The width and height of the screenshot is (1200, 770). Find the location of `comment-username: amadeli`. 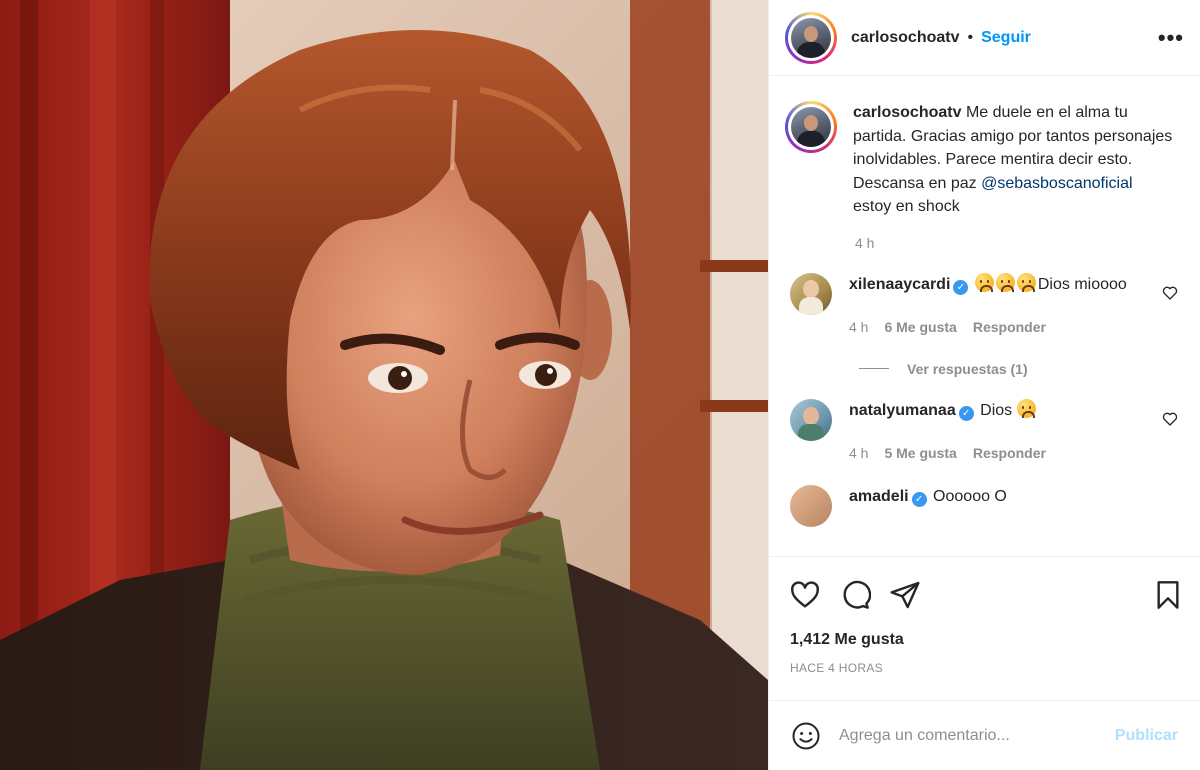

comment-username: amadeli is located at coordinates (879, 496).